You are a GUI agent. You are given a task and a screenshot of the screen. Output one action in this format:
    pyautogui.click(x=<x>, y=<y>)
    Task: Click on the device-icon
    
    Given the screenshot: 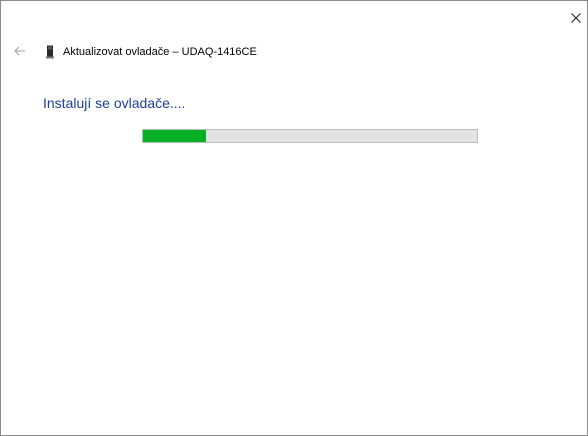 What is the action you would take?
    pyautogui.click(x=50, y=52)
    